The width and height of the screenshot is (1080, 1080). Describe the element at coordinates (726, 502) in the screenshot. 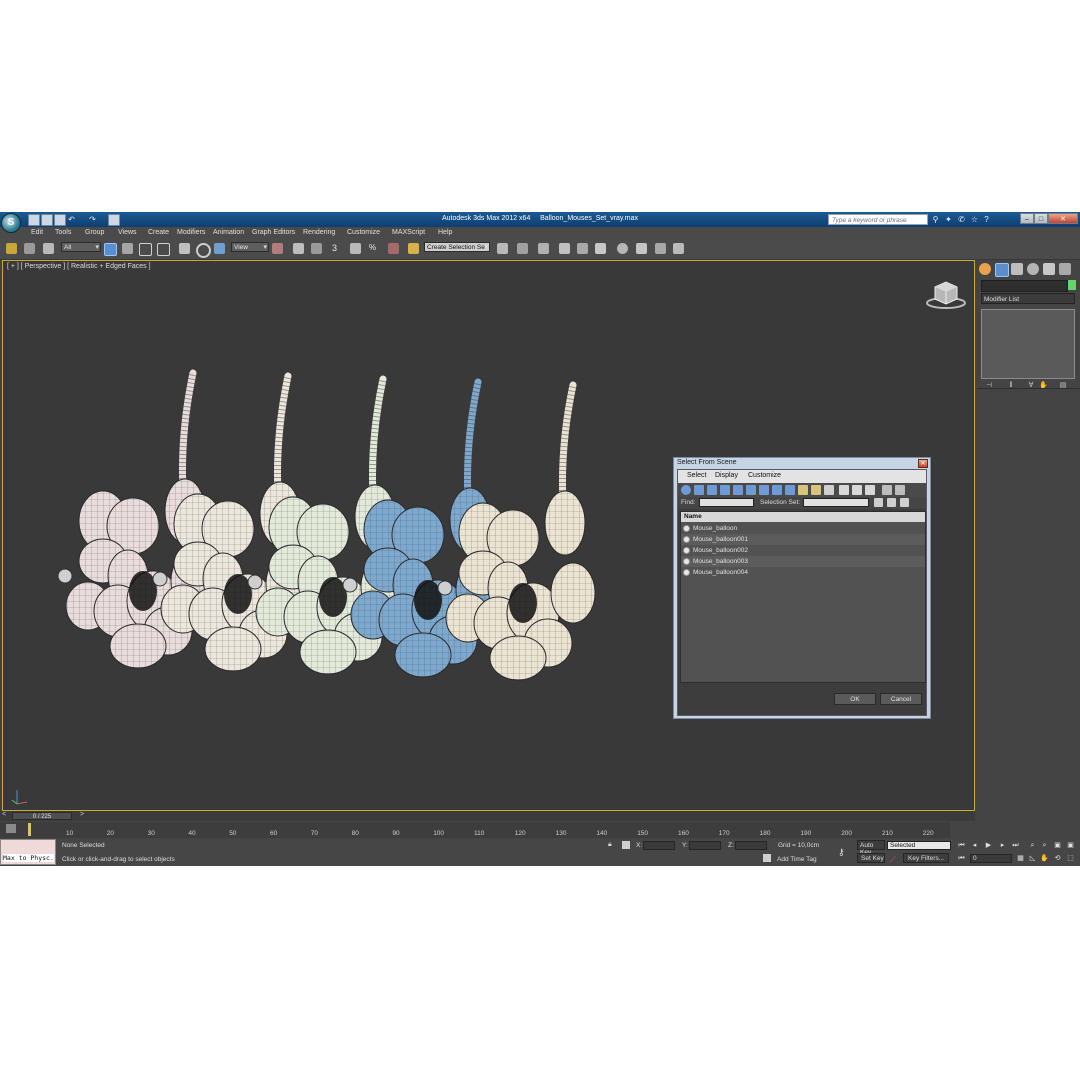

I see `find-input` at that location.